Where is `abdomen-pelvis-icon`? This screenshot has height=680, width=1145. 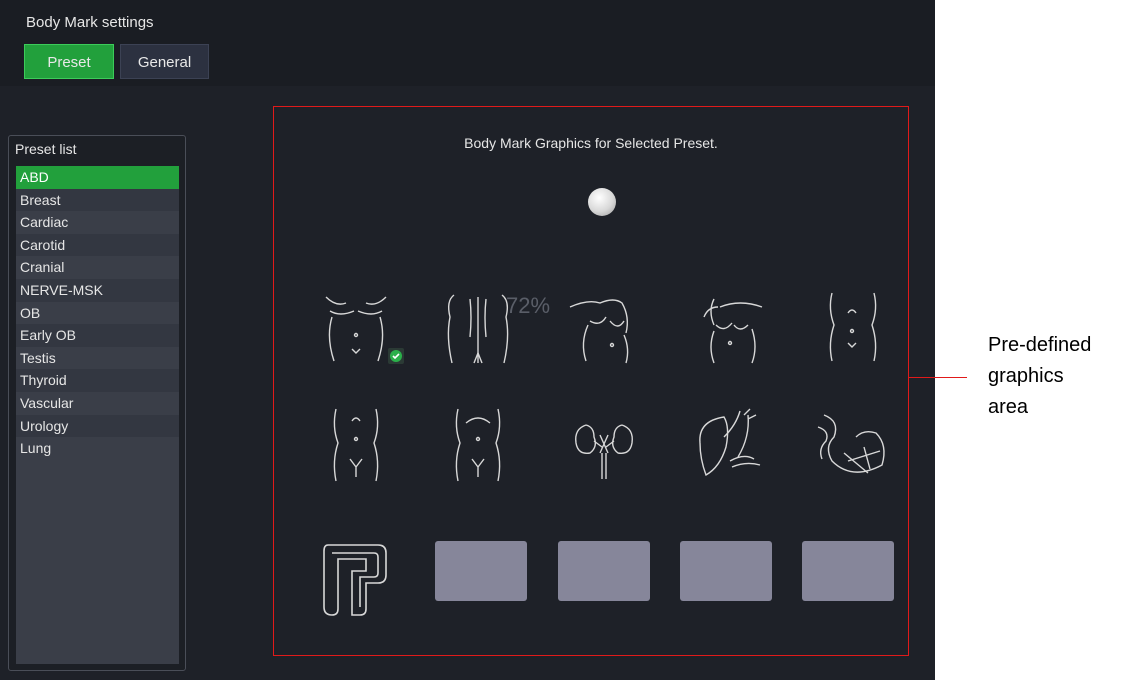 abdomen-pelvis-icon is located at coordinates (478, 445).